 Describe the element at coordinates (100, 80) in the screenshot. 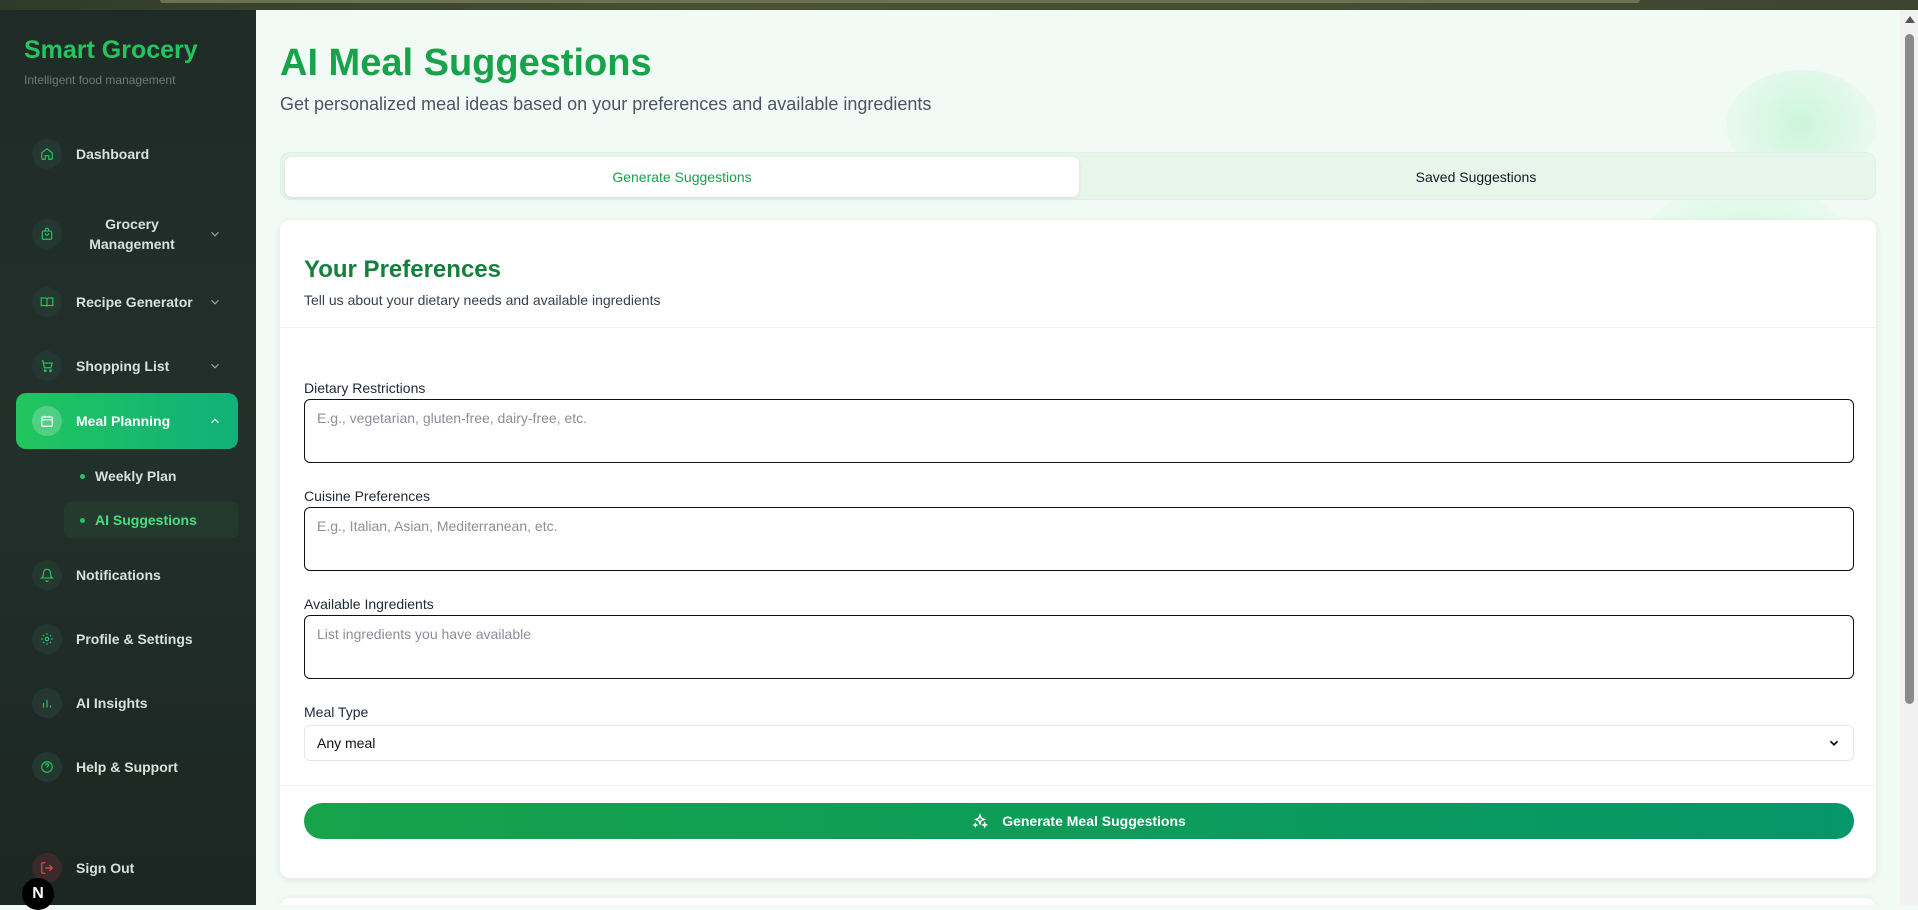

I see `brand-subtitle: Intelligent food management` at that location.